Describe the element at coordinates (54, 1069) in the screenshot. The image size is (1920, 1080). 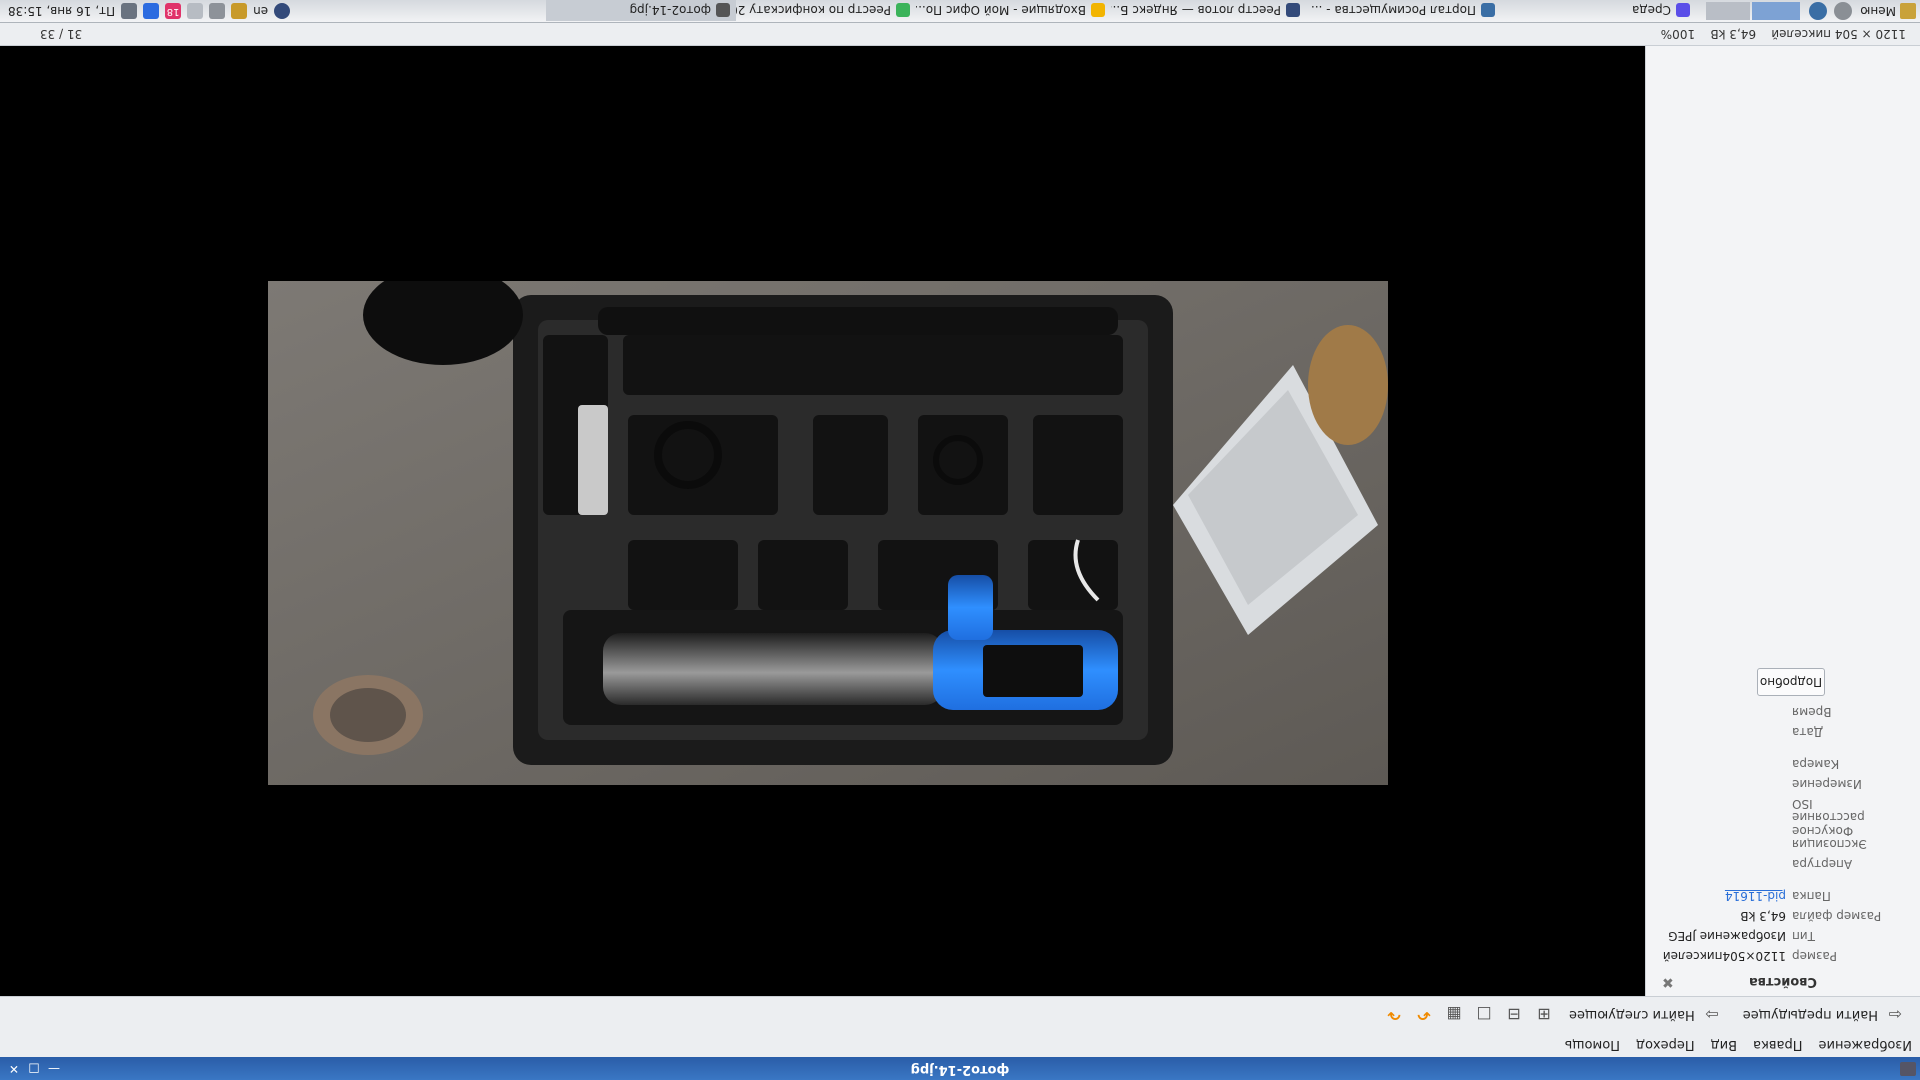
I see `minimize-icon: —` at that location.